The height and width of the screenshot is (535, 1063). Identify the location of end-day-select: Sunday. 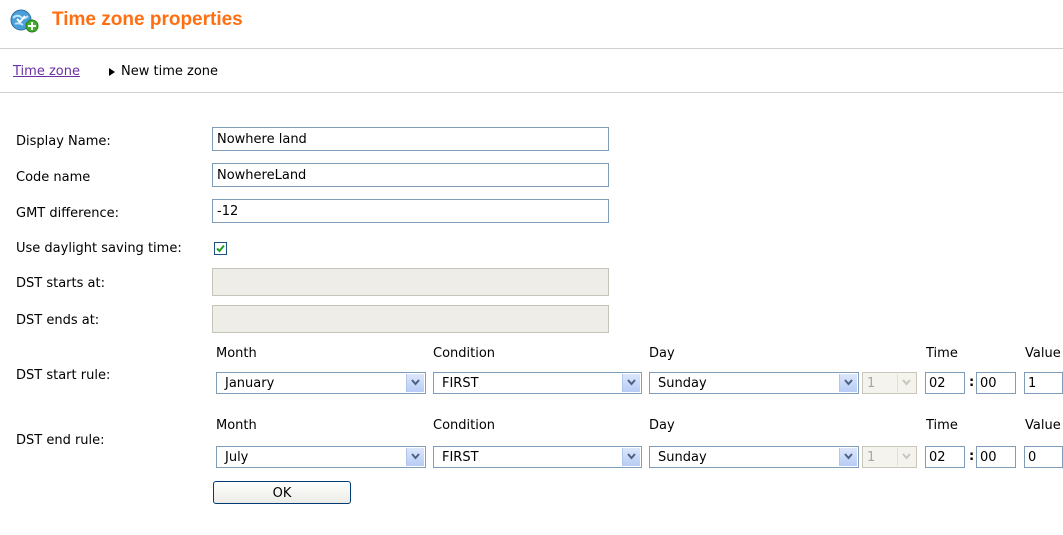
(754, 457).